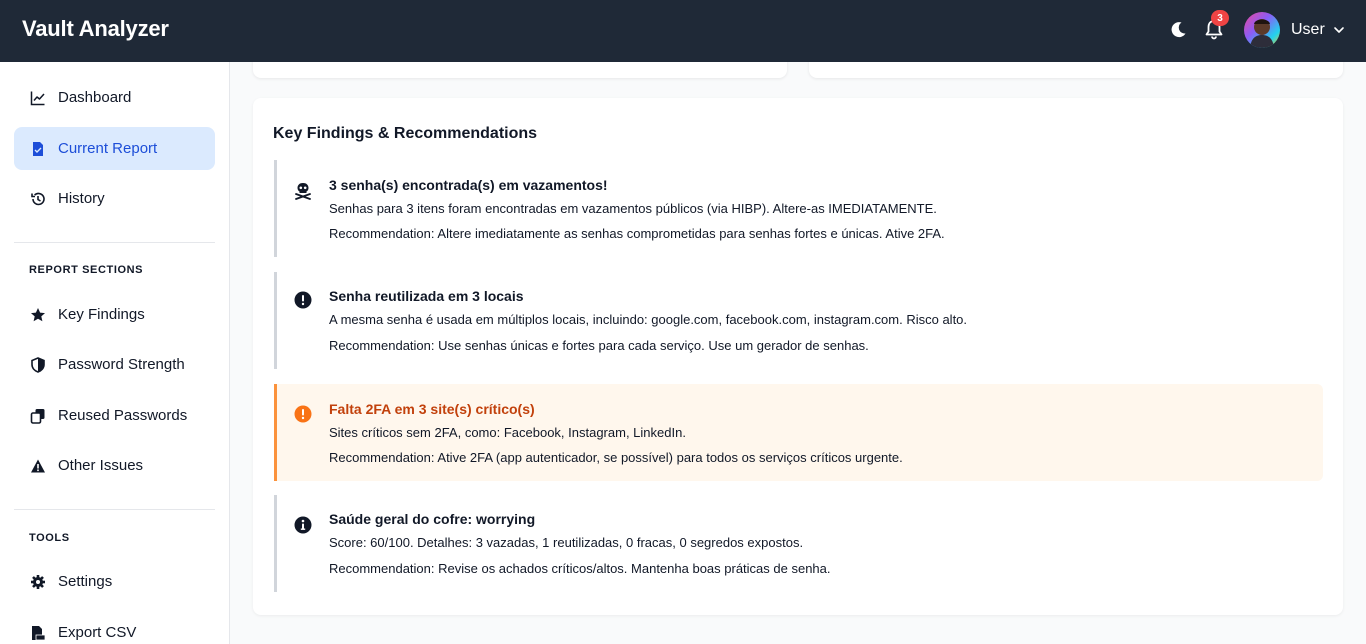 This screenshot has height=644, width=1366. What do you see at coordinates (432, 519) in the screenshot?
I see `finding-title: Saúde geral do cofre: worrying` at bounding box center [432, 519].